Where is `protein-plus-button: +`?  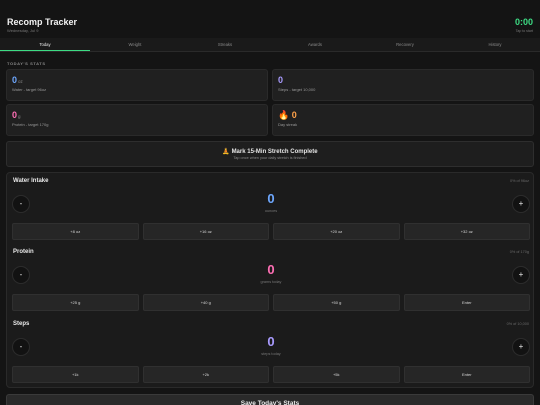
protein-plus-button: + is located at coordinates (521, 275).